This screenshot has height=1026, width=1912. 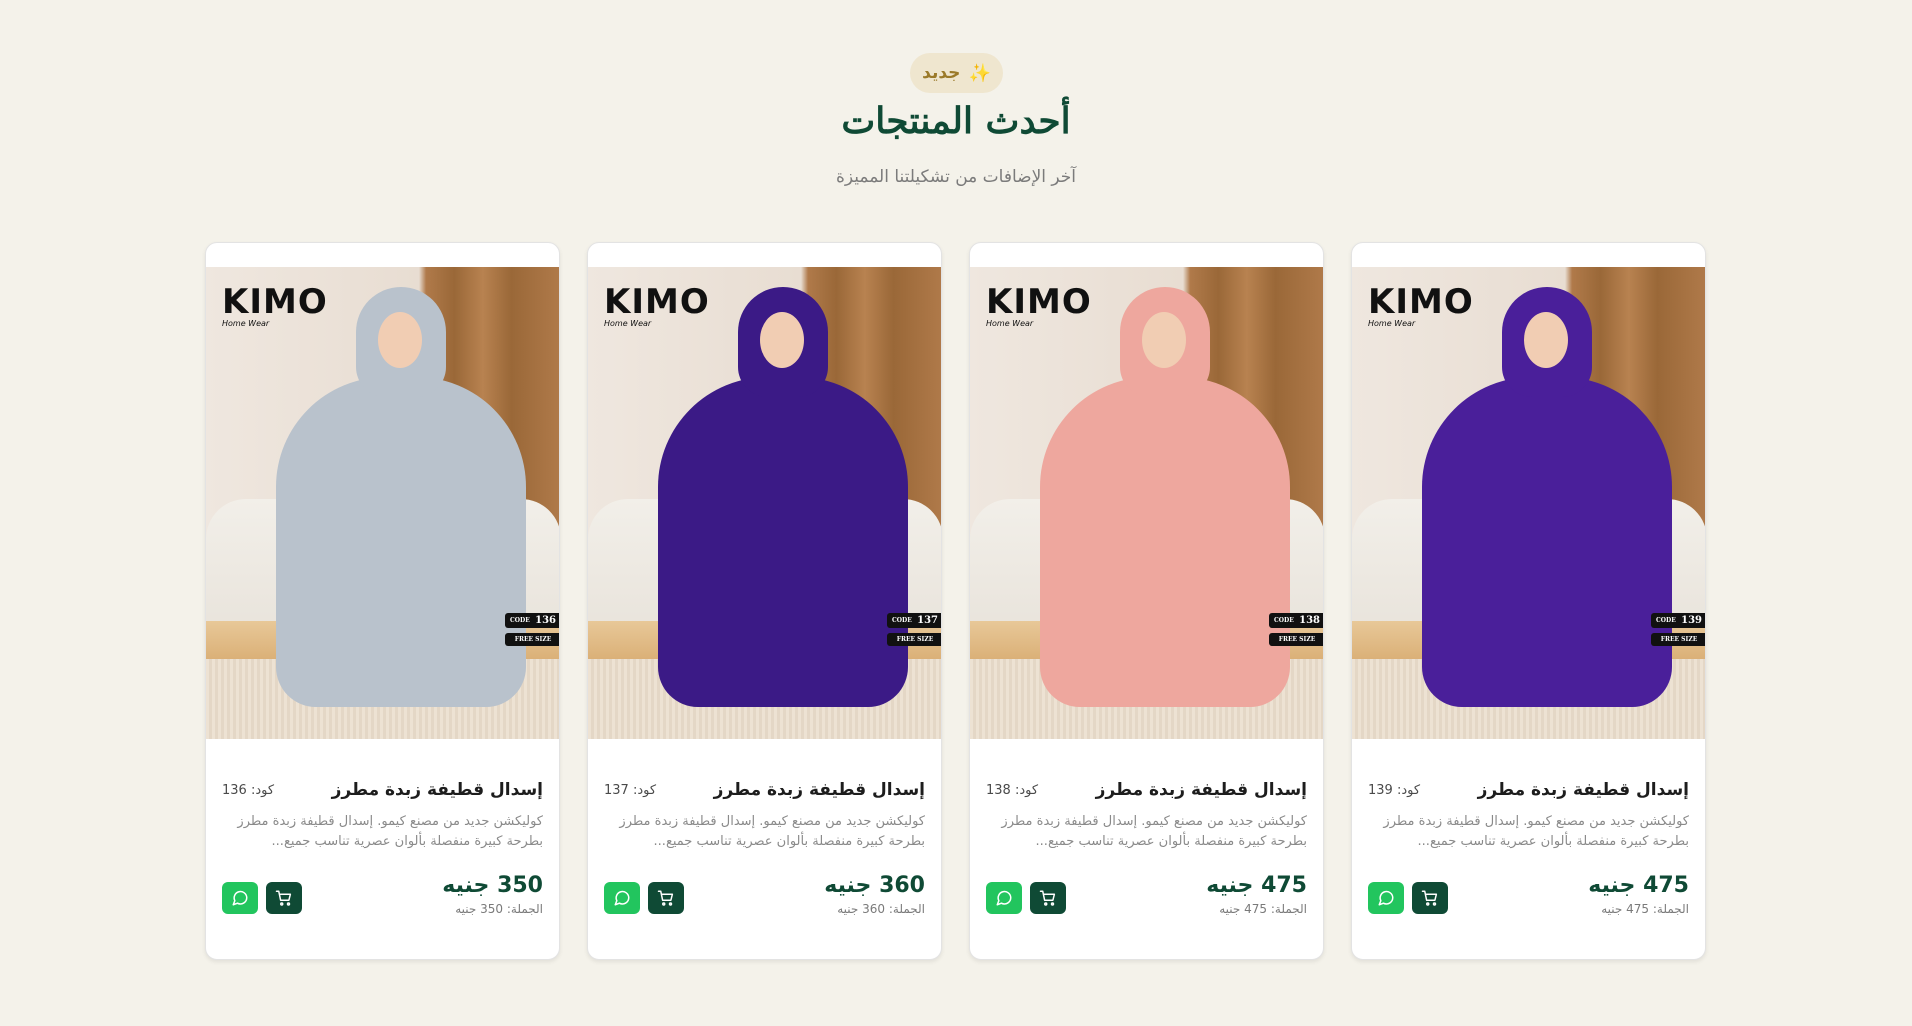 I want to click on product-image: KIMO Home Wear CODE 138 FREE SIZE, so click(x=1146, y=503).